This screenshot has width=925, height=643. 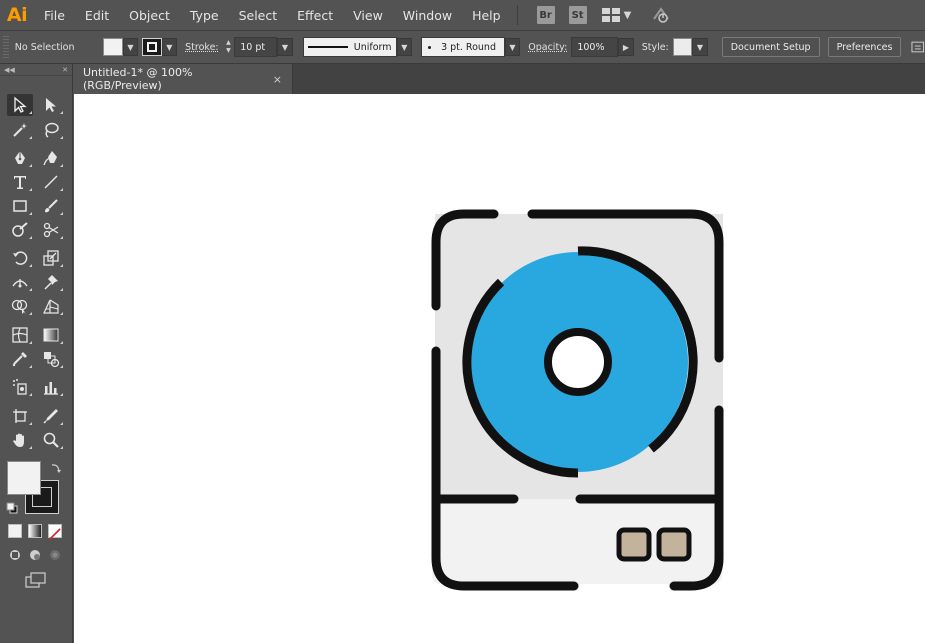 I want to click on preferences-button: Preferences, so click(x=864, y=47).